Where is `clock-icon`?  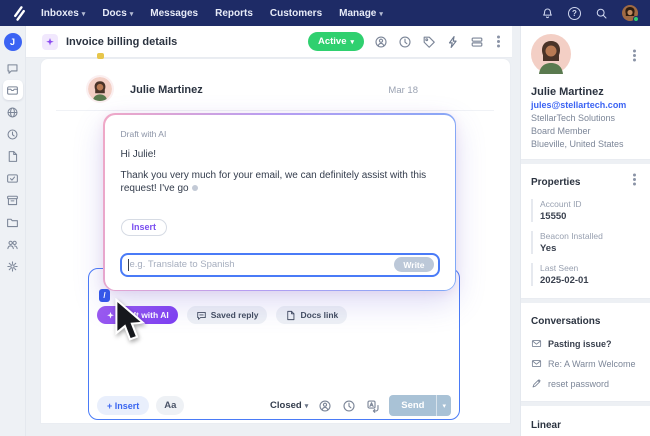
clock-icon is located at coordinates (13, 134).